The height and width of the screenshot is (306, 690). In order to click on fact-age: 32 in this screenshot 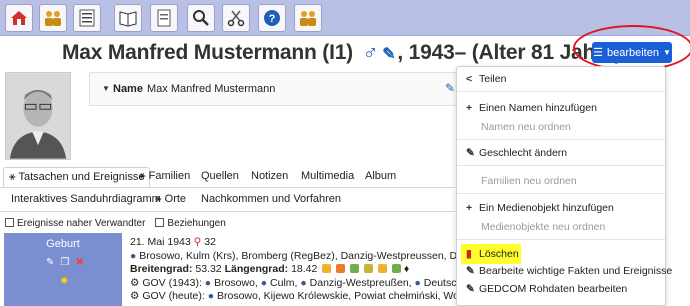, I will do `click(210, 242)`.